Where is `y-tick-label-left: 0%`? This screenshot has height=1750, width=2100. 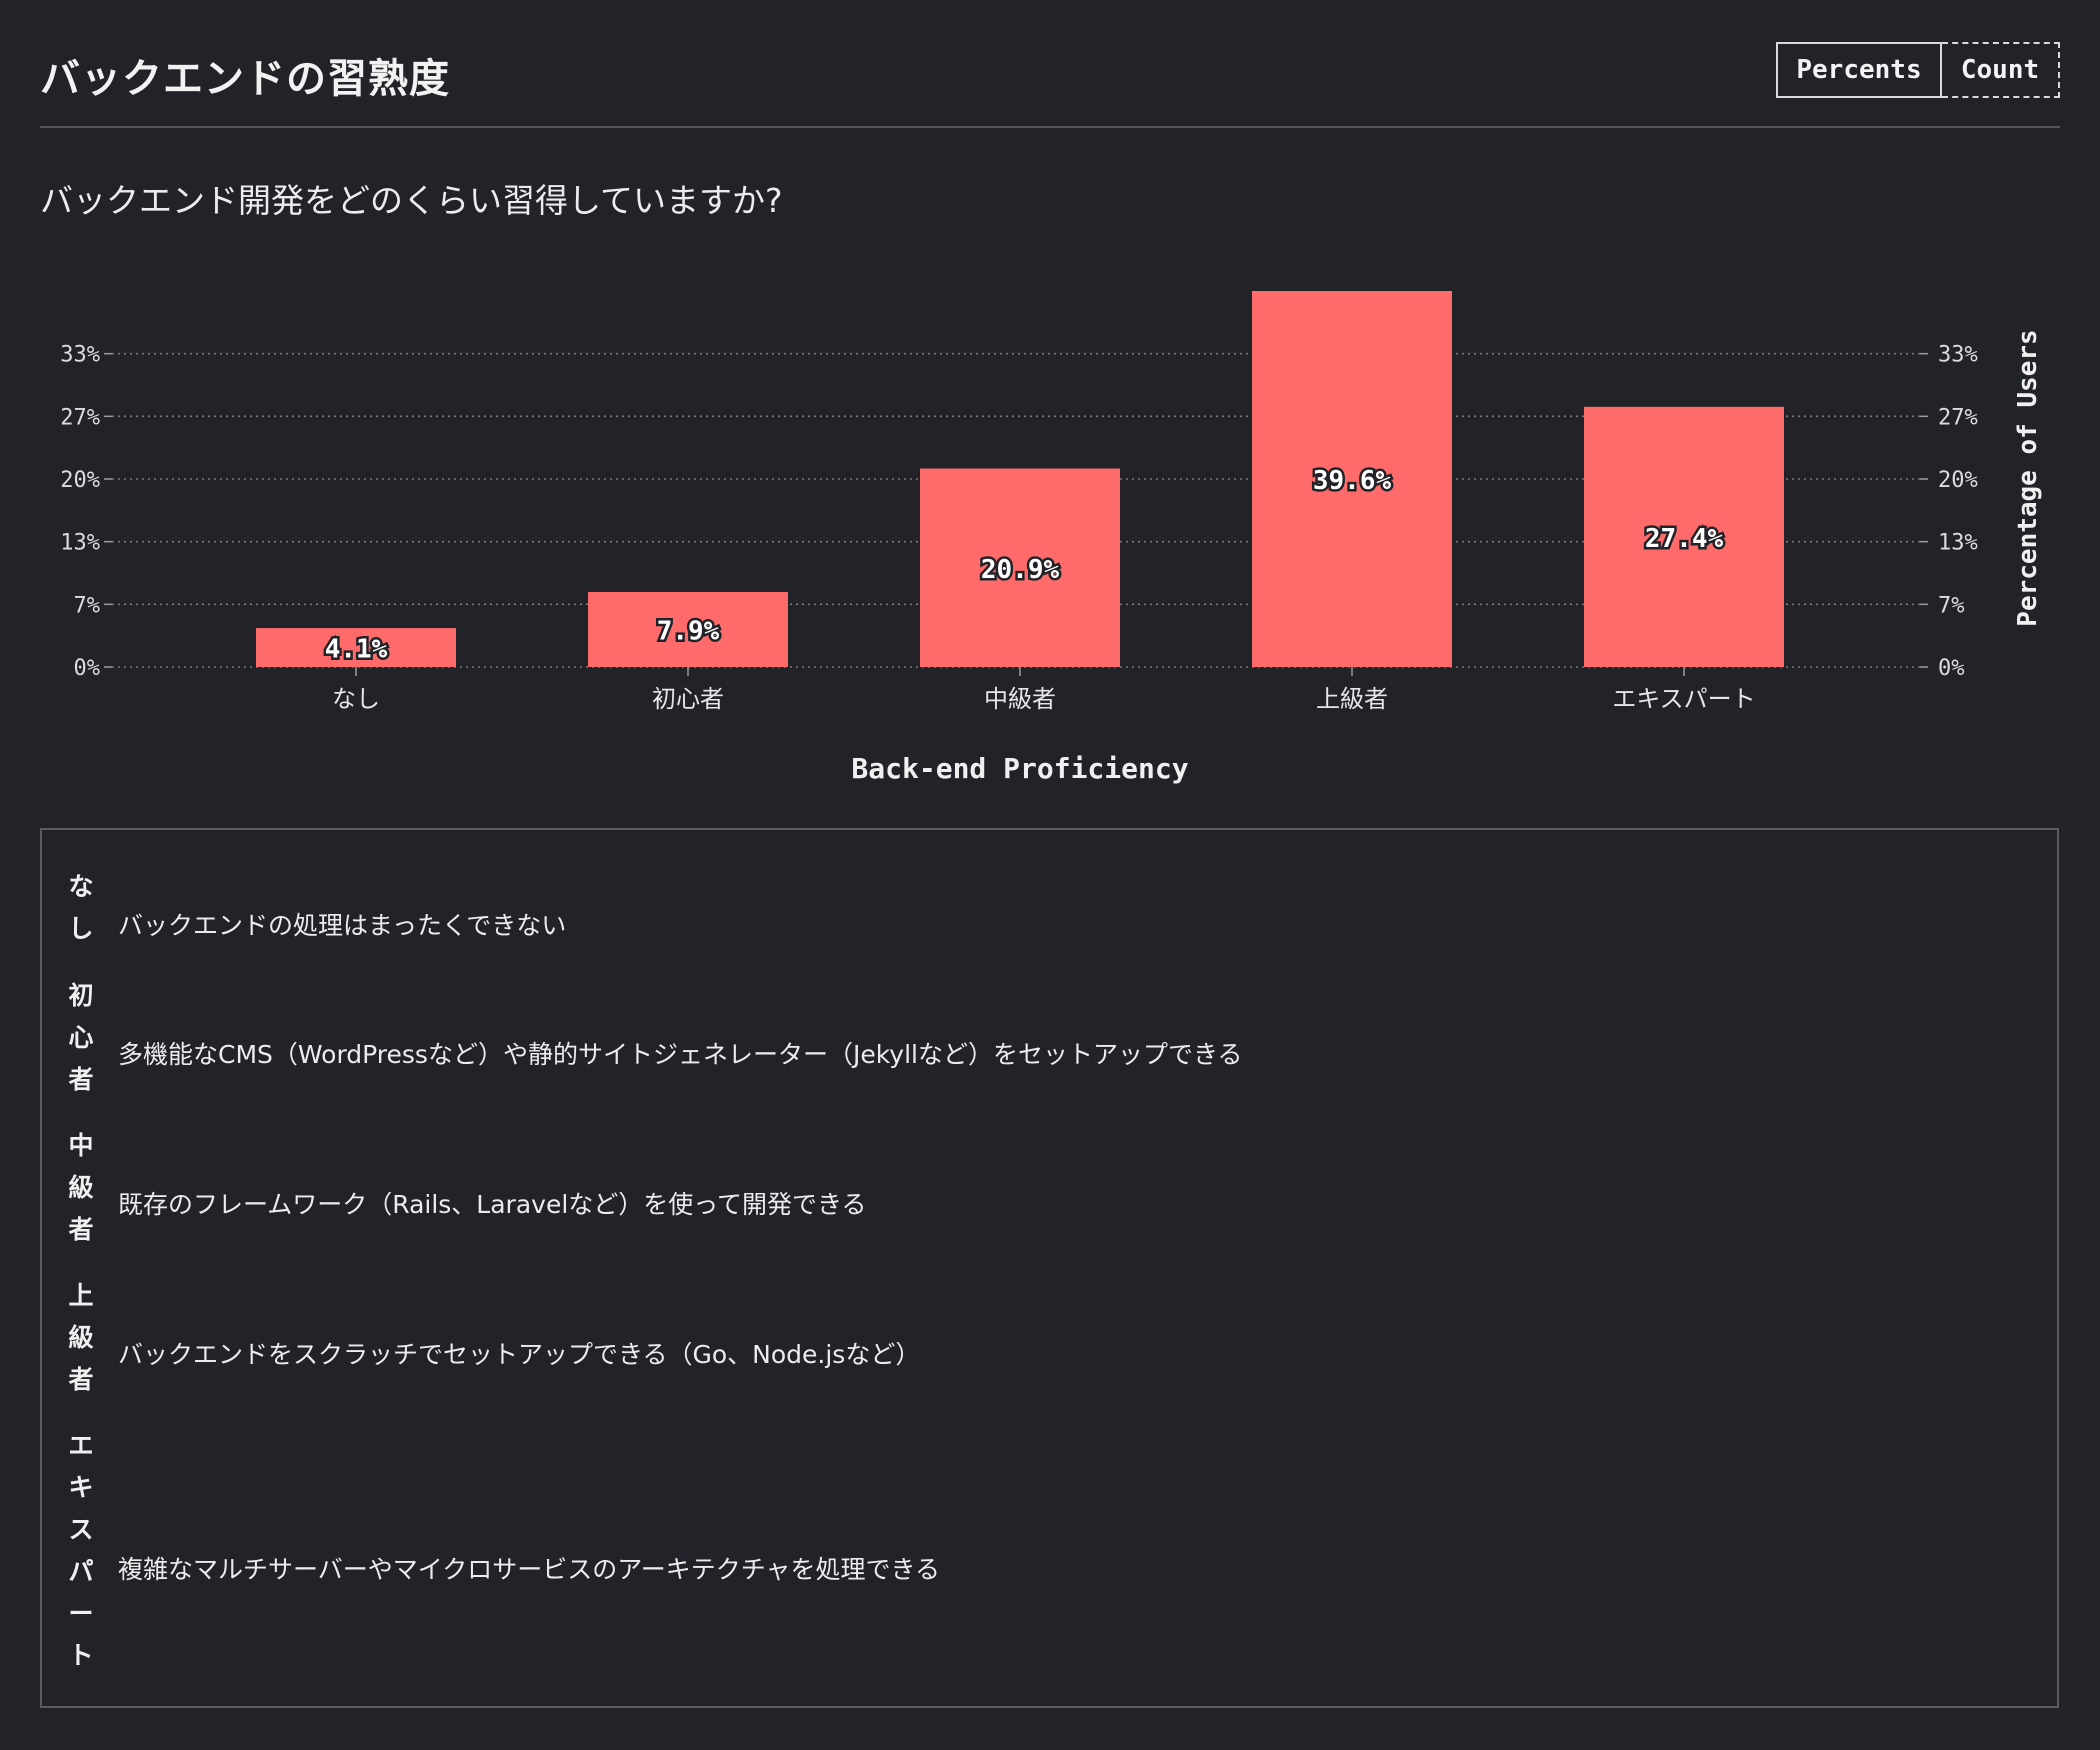 y-tick-label-left: 0% is located at coordinates (87, 668).